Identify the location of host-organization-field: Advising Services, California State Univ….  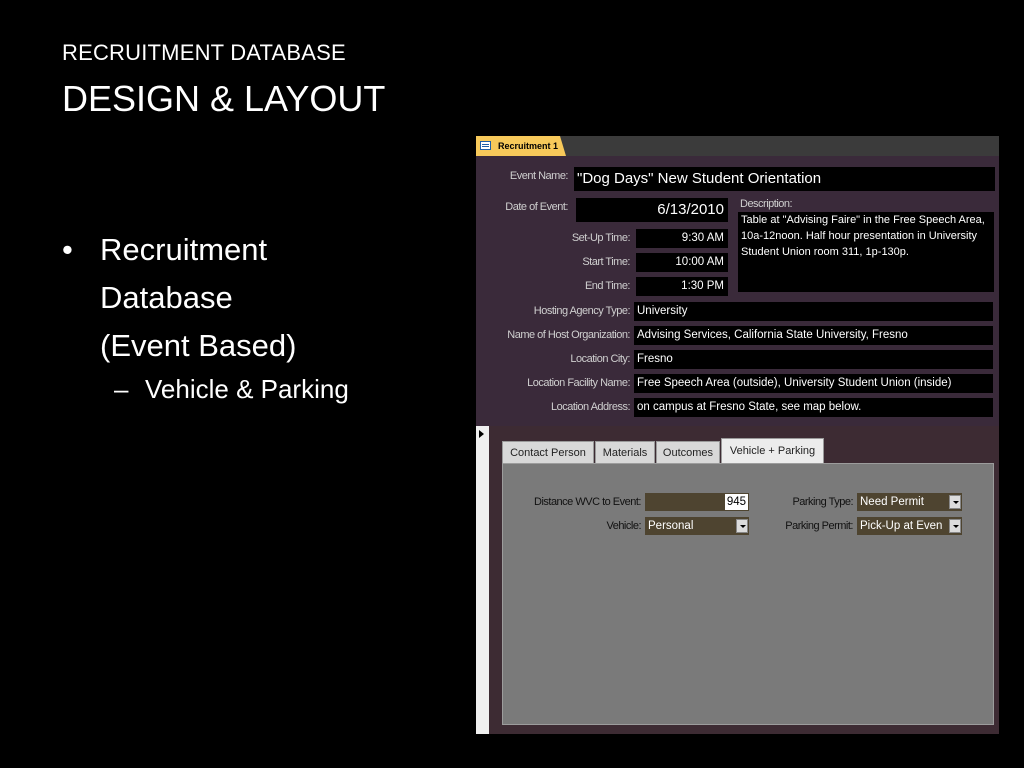
(813, 335).